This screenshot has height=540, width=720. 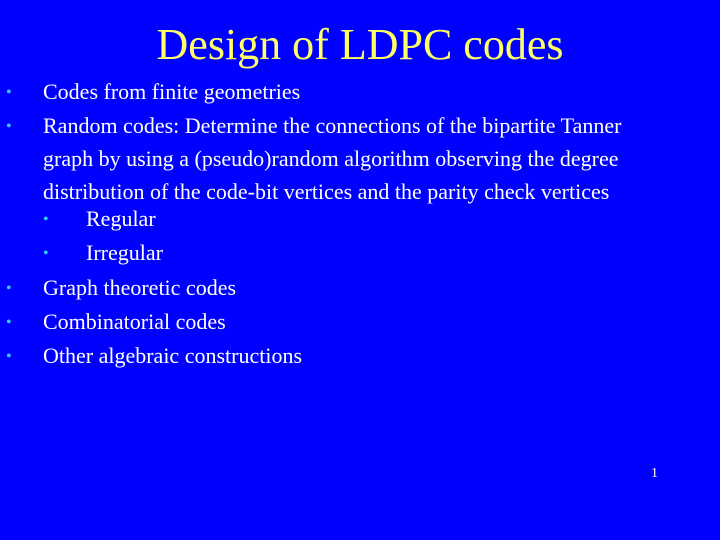 I want to click on item-text: Regular, so click(x=121, y=218).